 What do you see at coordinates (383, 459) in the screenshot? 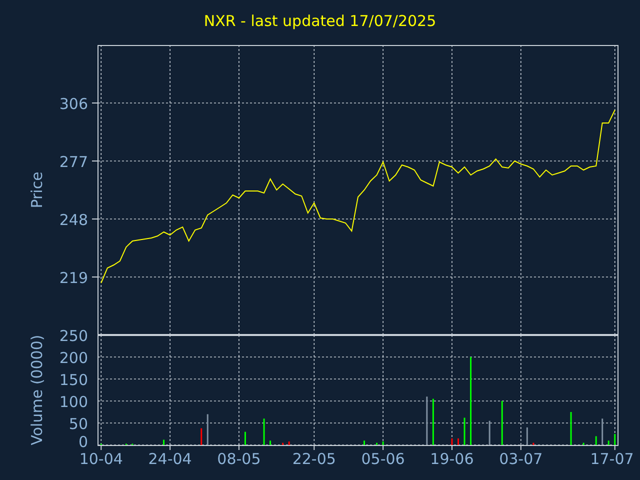
I see `x-tick-label: 05-06` at bounding box center [383, 459].